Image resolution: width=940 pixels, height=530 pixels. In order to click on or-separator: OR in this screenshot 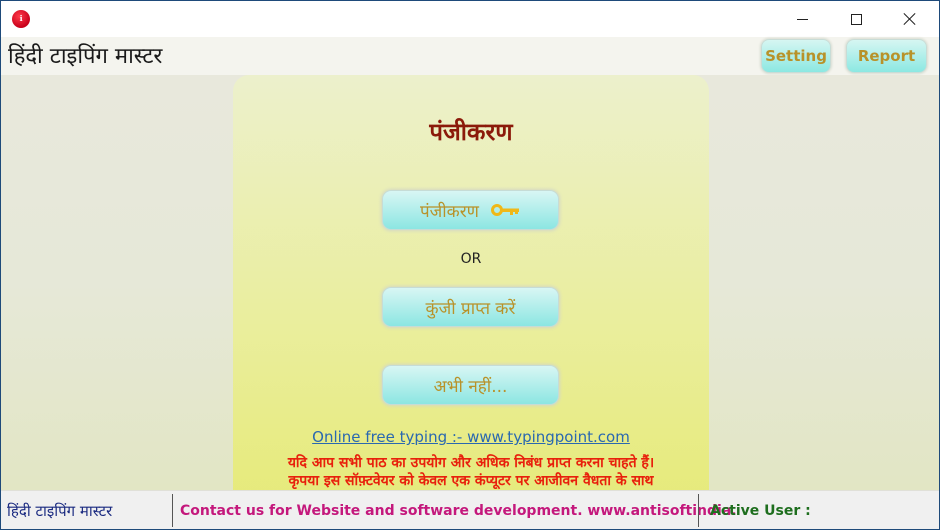, I will do `click(471, 259)`.